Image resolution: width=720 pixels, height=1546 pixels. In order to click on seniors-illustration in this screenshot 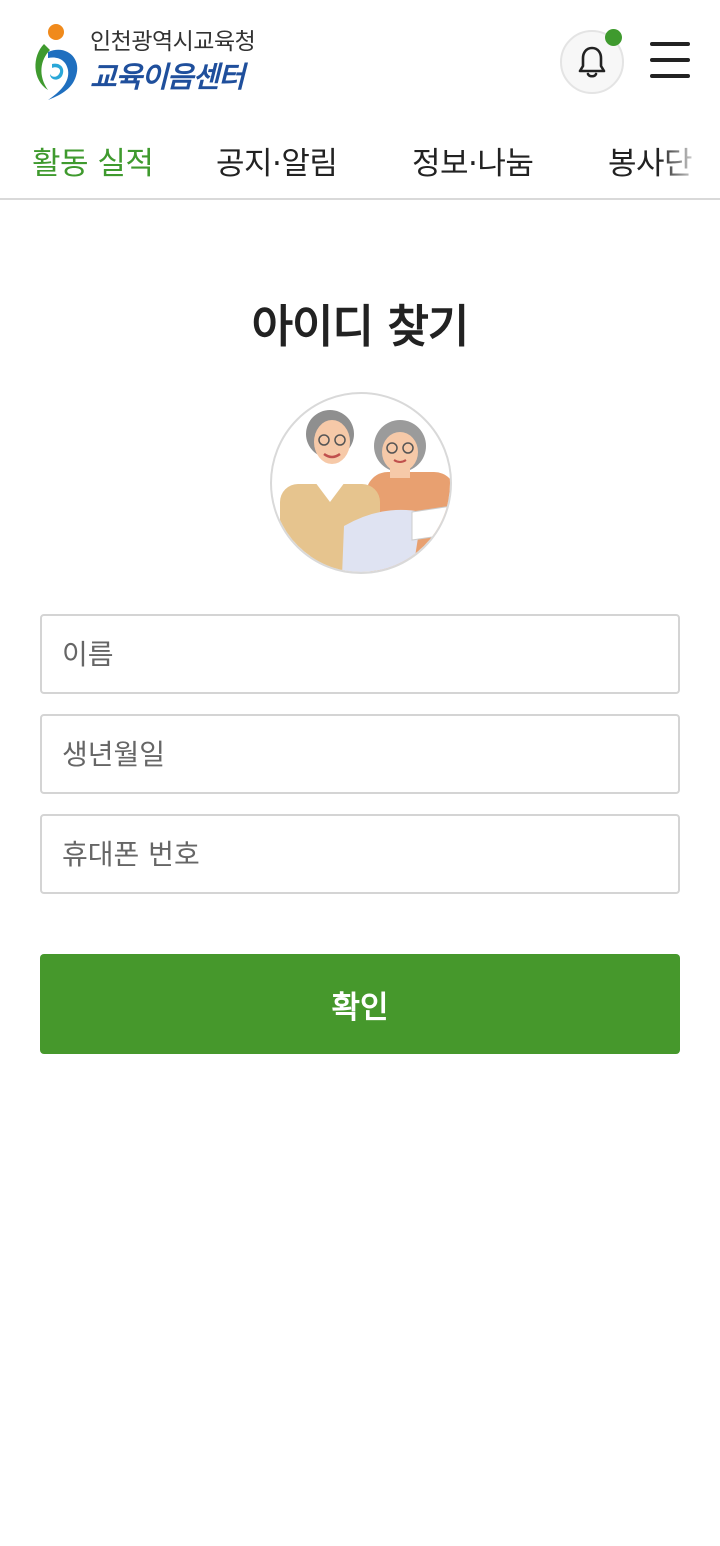, I will do `click(361, 483)`.